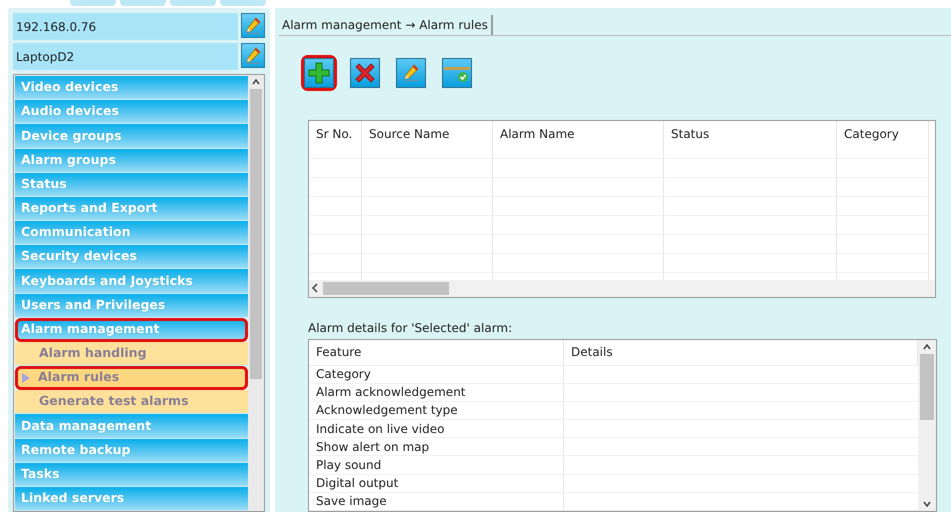  Describe the element at coordinates (131, 257) in the screenshot. I see `nav-item: Security devices` at that location.